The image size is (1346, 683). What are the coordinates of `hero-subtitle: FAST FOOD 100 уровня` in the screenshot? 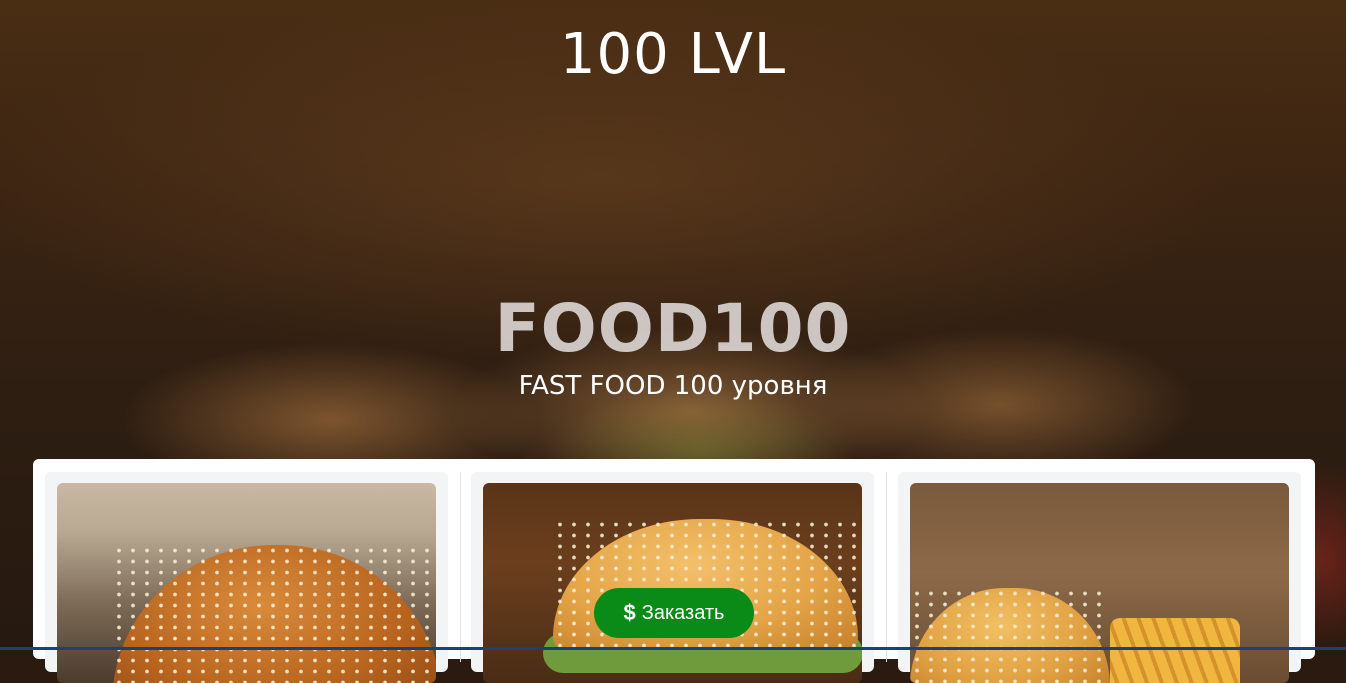 It's located at (673, 386).